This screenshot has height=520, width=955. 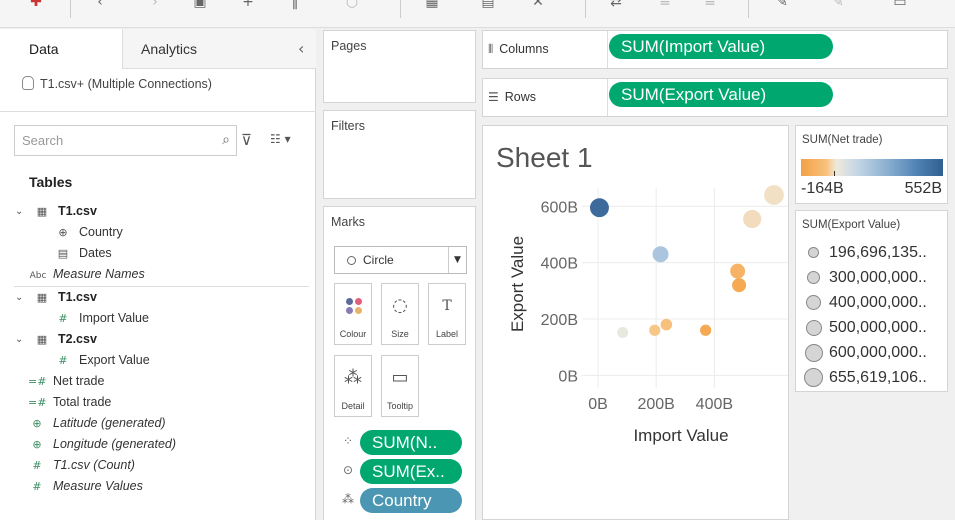 What do you see at coordinates (248, 6) in the screenshot?
I see `add-sheet-icon: +` at bounding box center [248, 6].